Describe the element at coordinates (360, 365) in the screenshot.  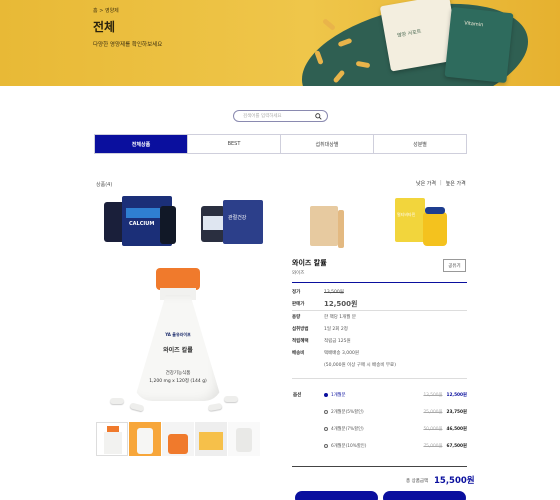
I see `row-value: (50,000원 이상 구매 시 배송비 무료)` at that location.